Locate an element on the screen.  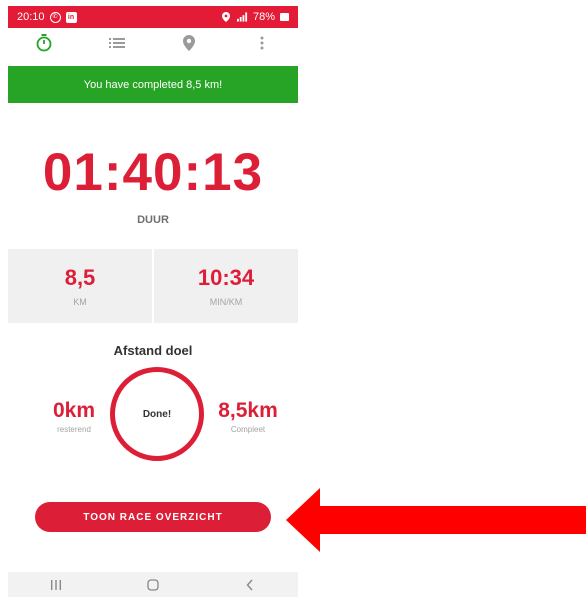
back-icon is located at coordinates (249, 584).